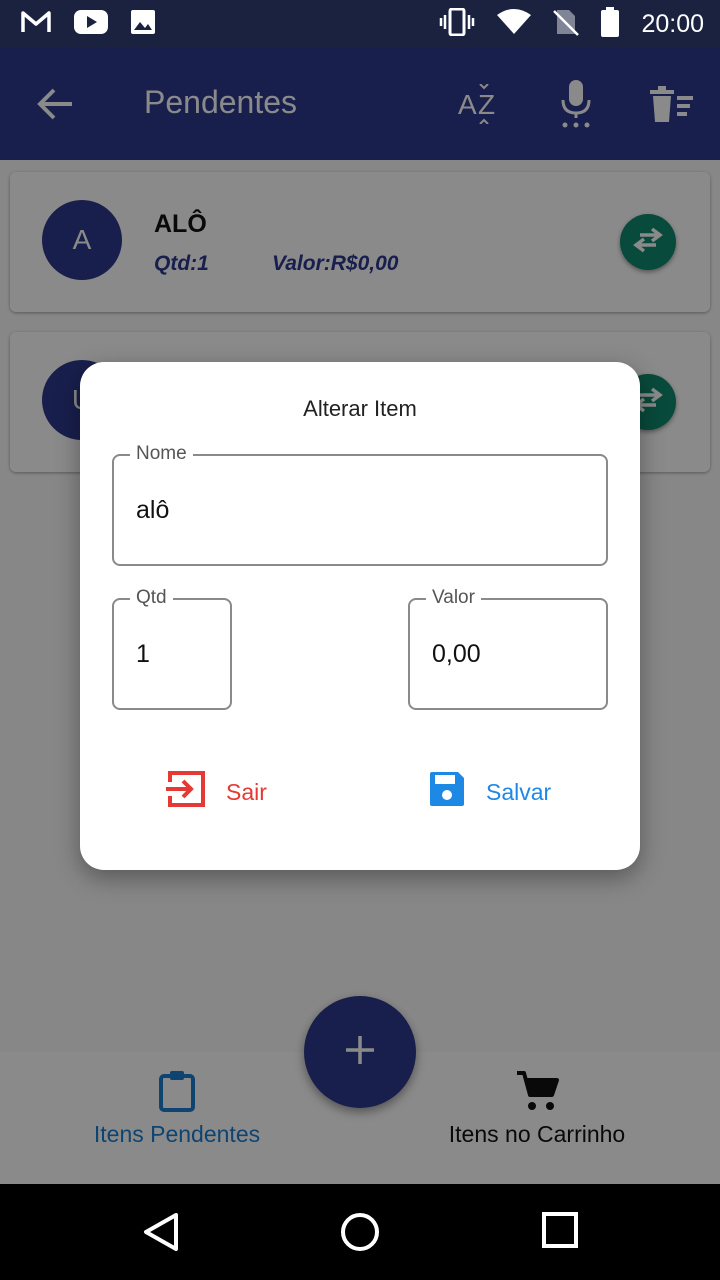 This screenshot has width=720, height=1280. I want to click on status-right: 20:00, so click(571, 24).